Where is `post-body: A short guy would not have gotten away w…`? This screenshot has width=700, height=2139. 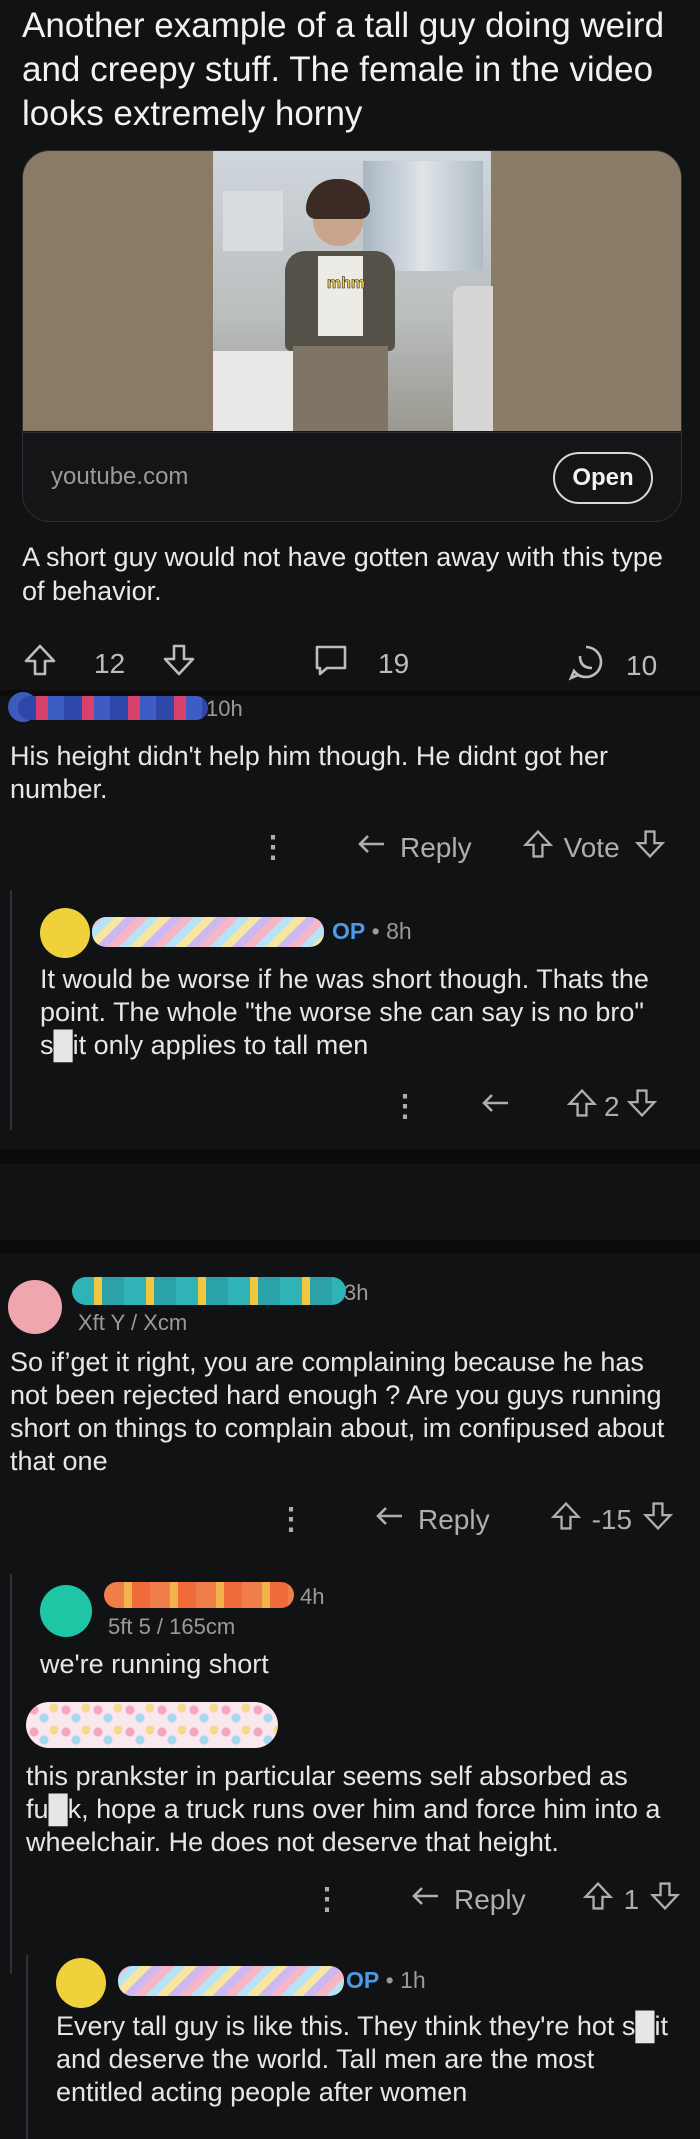 post-body: A short guy would not have gotten away w… is located at coordinates (342, 574).